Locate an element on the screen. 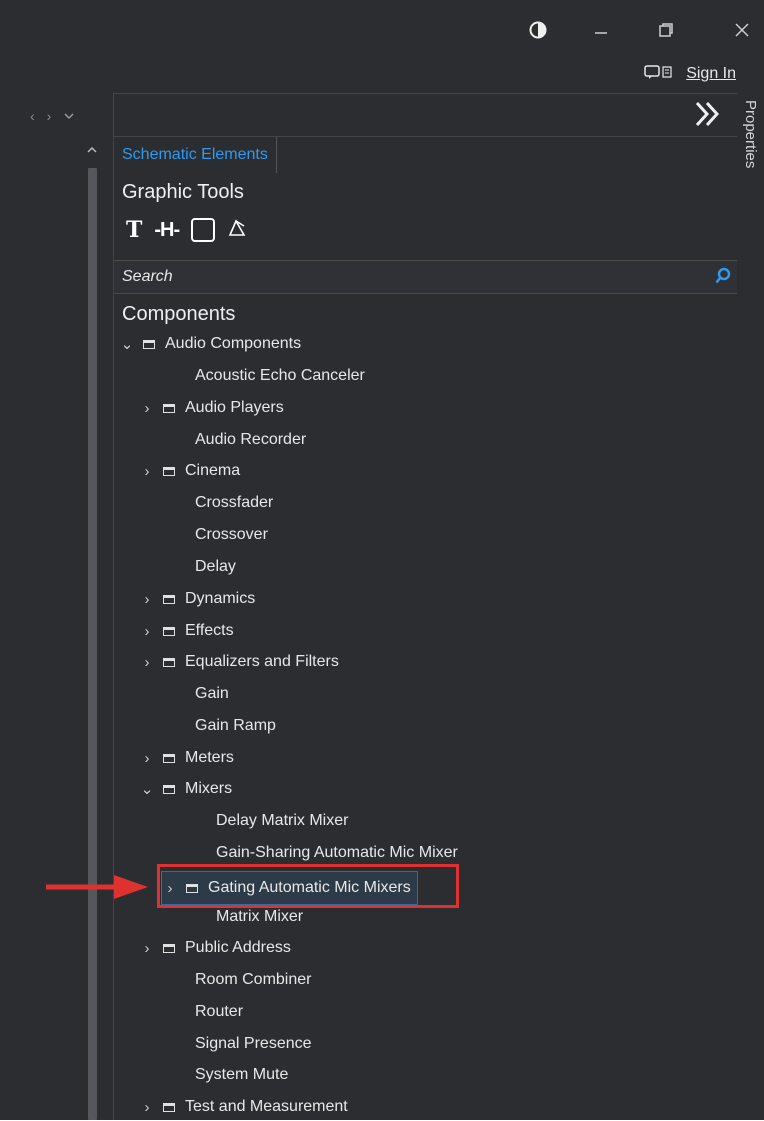 The width and height of the screenshot is (764, 1121). tree-label: Crossover is located at coordinates (231, 534).